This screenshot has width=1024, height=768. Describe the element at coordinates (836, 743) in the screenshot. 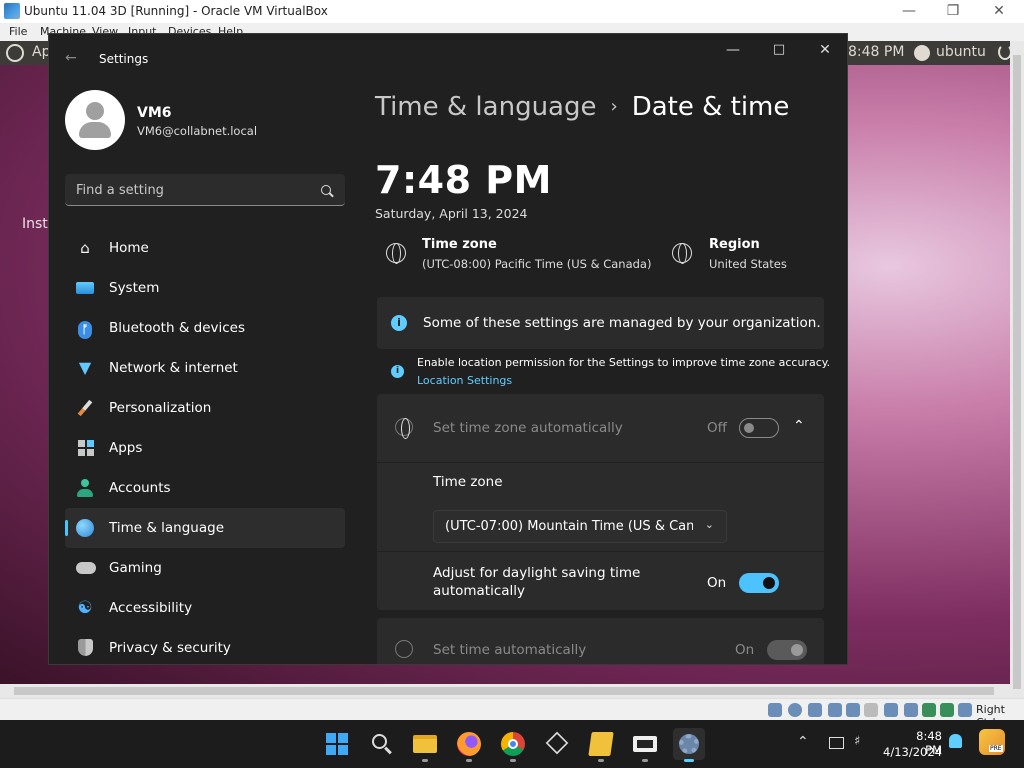

I see `network-tray-icon` at that location.